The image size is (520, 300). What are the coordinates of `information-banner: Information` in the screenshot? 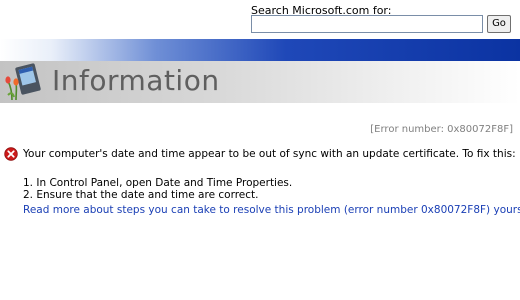 It's located at (260, 82).